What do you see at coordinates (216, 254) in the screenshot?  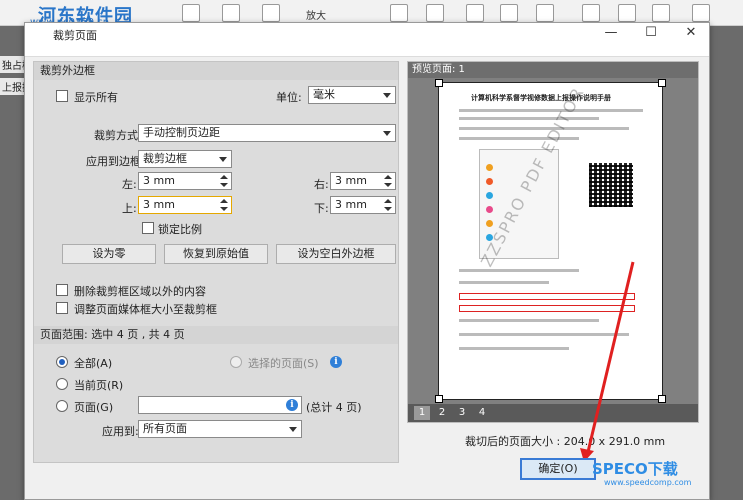 I see `restore-original-button: 恢复到原始值` at bounding box center [216, 254].